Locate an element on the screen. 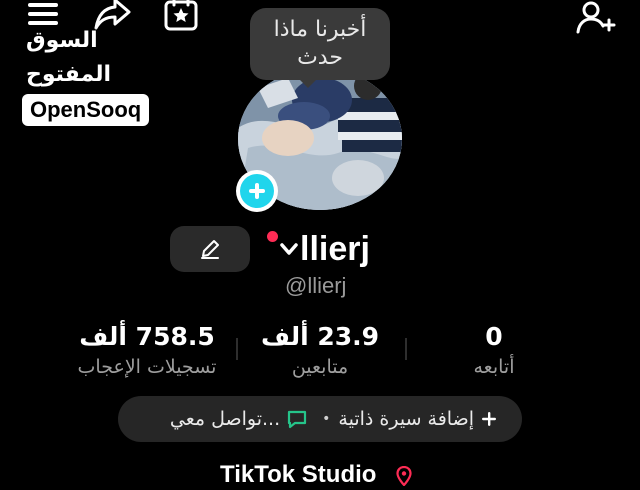 This screenshot has width=640, height=490. add-avatar-button is located at coordinates (257, 191).